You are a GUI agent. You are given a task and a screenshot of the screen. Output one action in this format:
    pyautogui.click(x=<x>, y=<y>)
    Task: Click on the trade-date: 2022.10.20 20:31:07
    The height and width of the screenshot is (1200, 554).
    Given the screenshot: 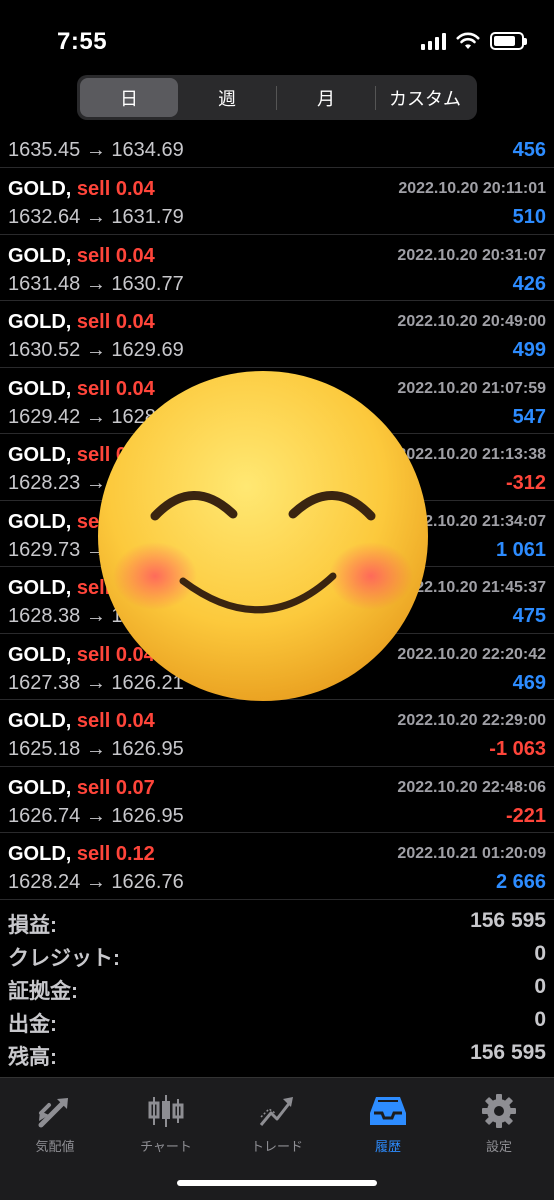 What is the action you would take?
    pyautogui.click(x=471, y=255)
    